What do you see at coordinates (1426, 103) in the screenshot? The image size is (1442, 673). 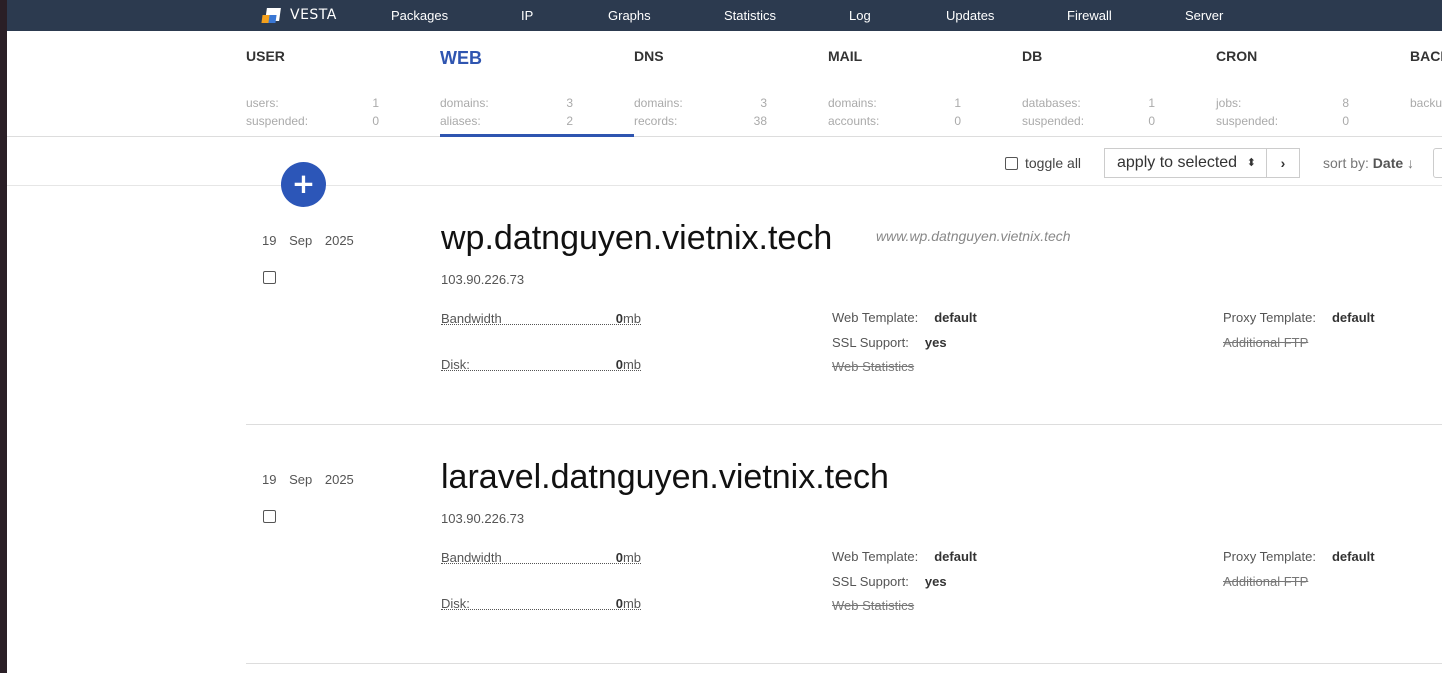 I see `stat-label: backups:` at bounding box center [1426, 103].